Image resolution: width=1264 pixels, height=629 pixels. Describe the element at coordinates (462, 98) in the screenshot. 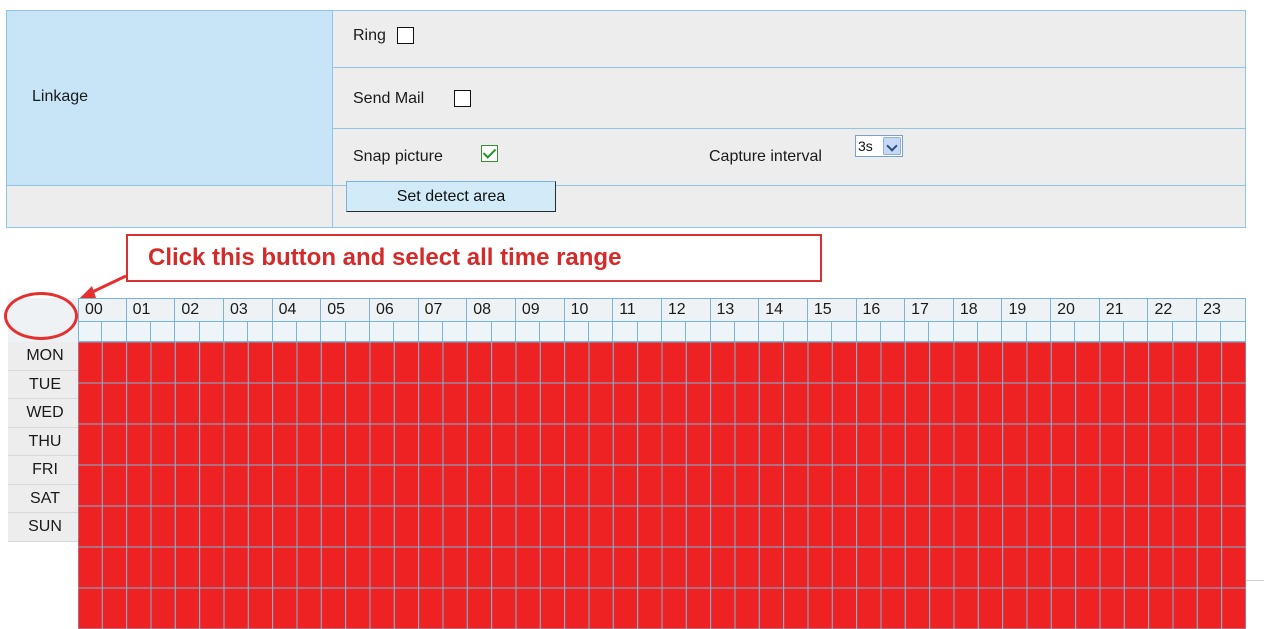

I see `send-mail-checkbox` at that location.